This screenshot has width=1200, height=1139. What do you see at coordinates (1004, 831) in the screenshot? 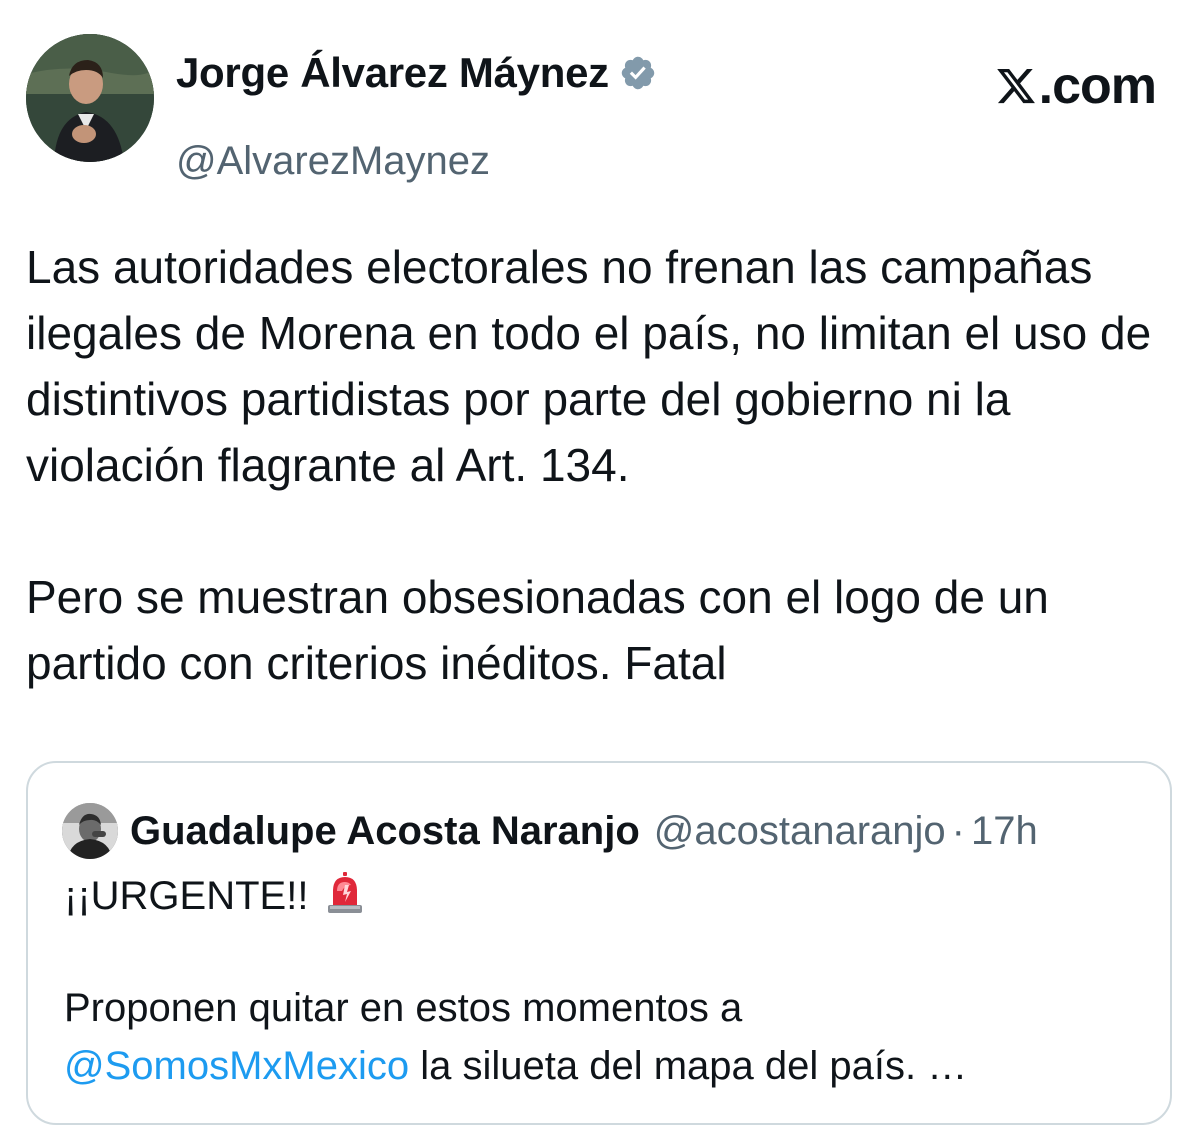
I see `quoted-tweet-time: 17h` at bounding box center [1004, 831].